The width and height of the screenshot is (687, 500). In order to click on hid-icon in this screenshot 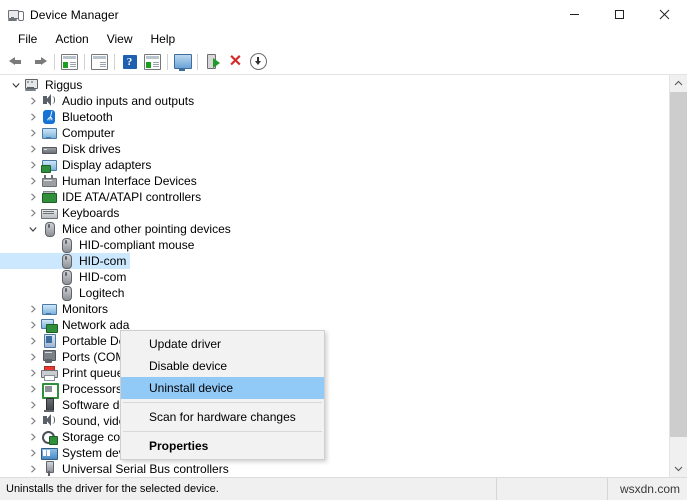, I will do `click(49, 181)`.